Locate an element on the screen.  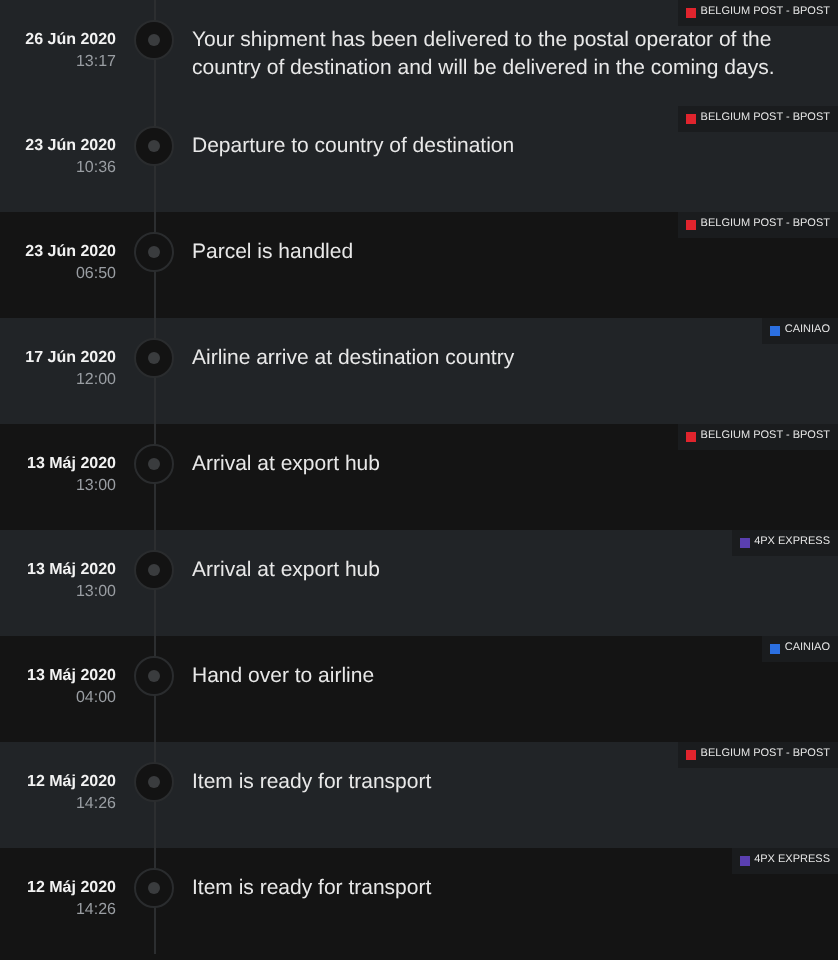
event-description: Departure to country of destination is located at coordinates (353, 147).